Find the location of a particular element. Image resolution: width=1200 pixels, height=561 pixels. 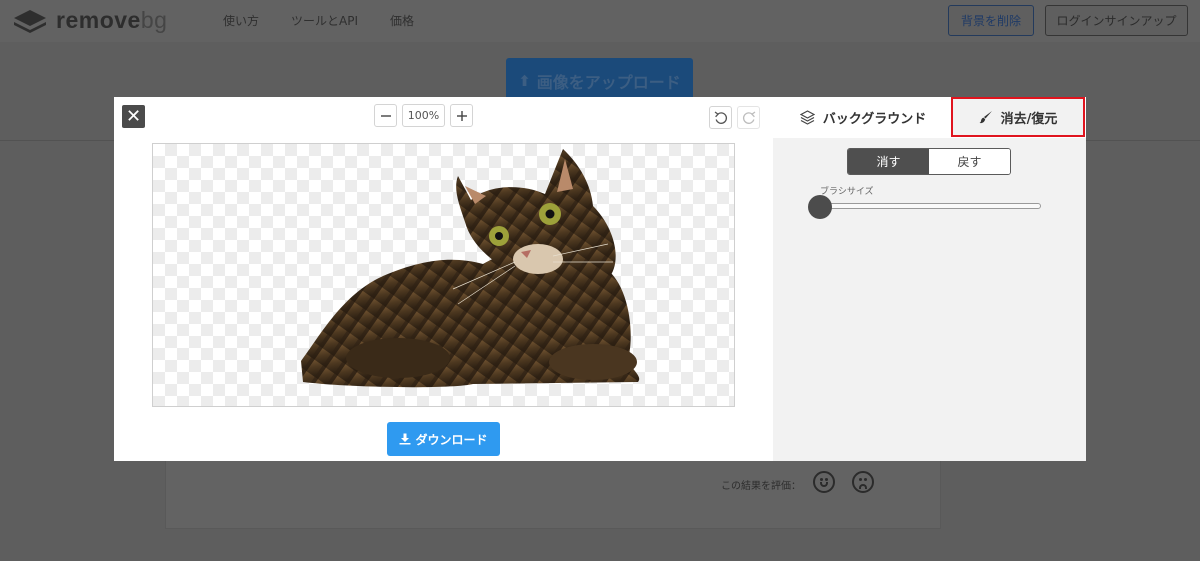

upload-icon: ⬆ is located at coordinates (524, 81).